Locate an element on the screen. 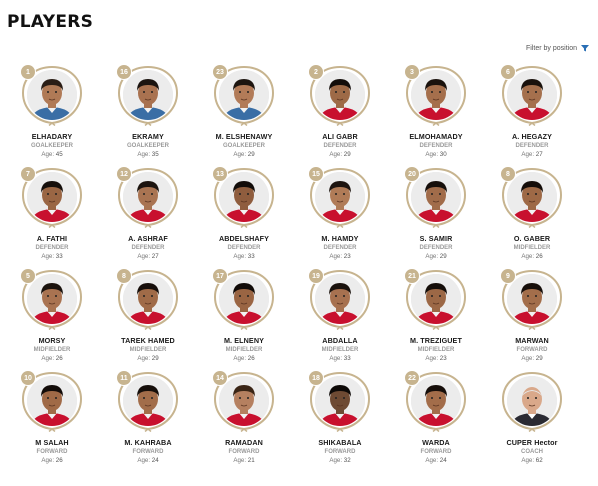 Image resolution: width=598 pixels, height=486 pixels. filter-label: Filter by position is located at coordinates (551, 48).